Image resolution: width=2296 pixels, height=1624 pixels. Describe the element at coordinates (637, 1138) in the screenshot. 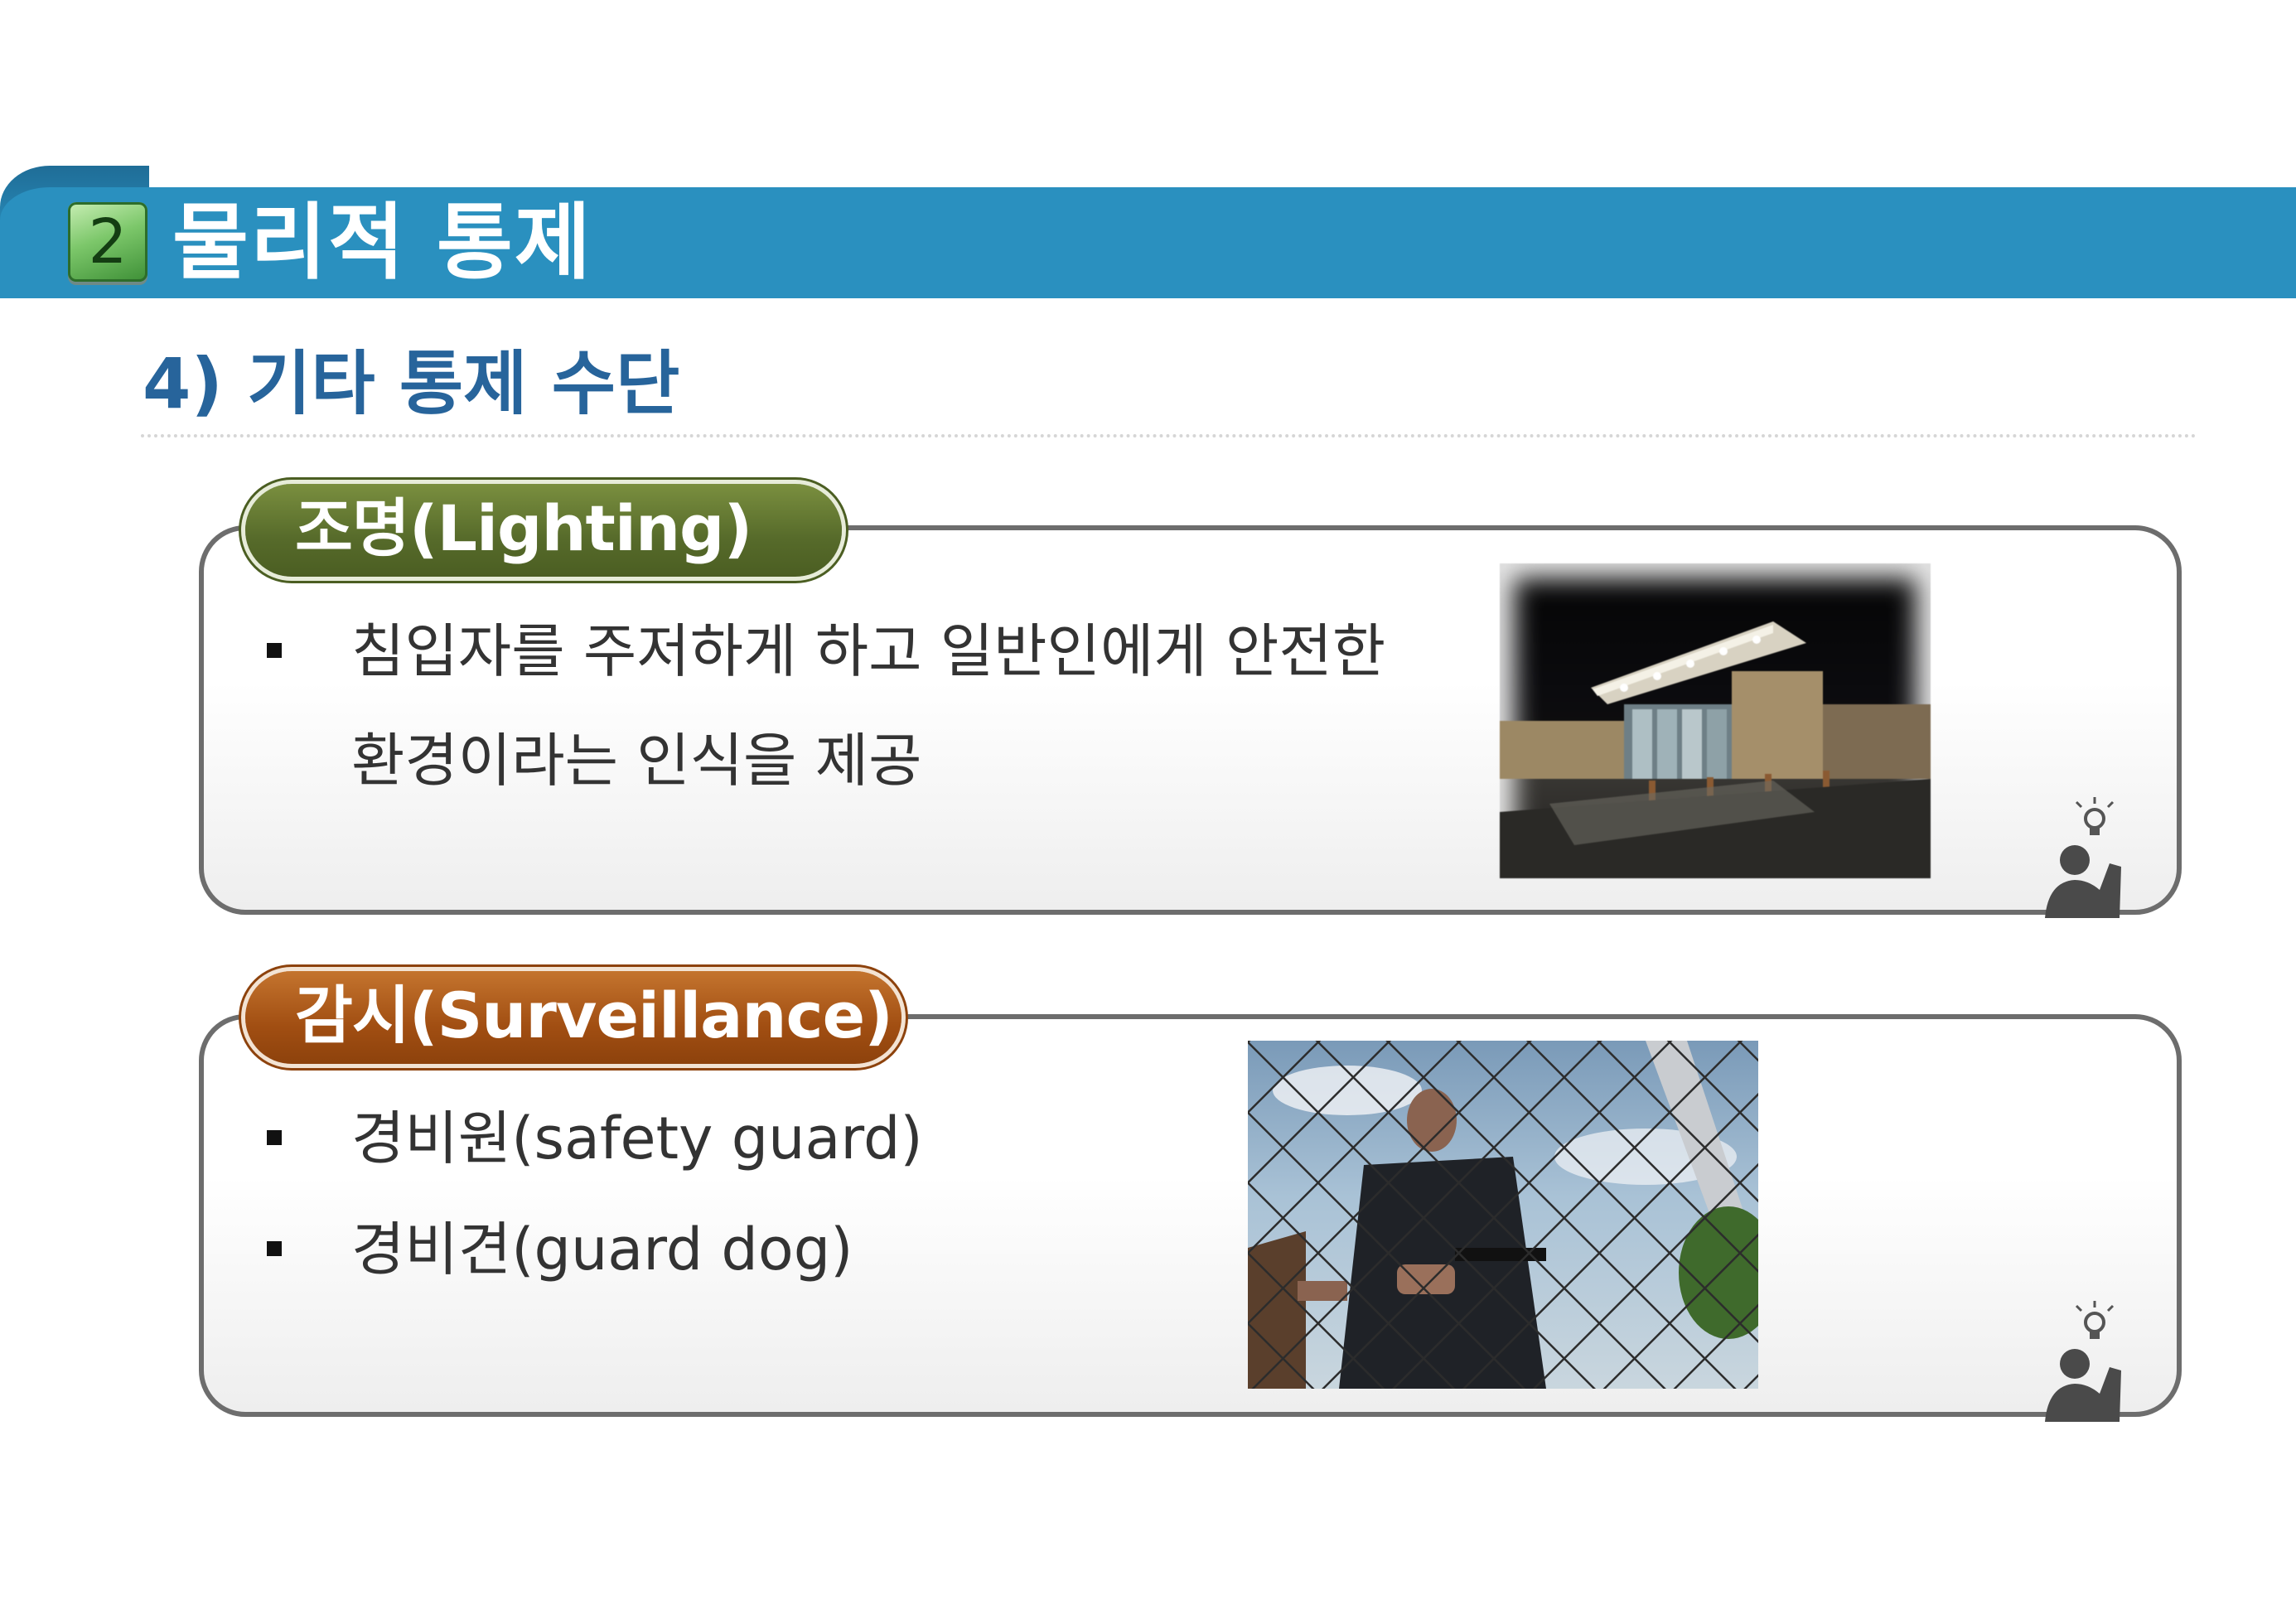

I see `surveillance-bullet-guard: 경비원(safety guard)` at that location.